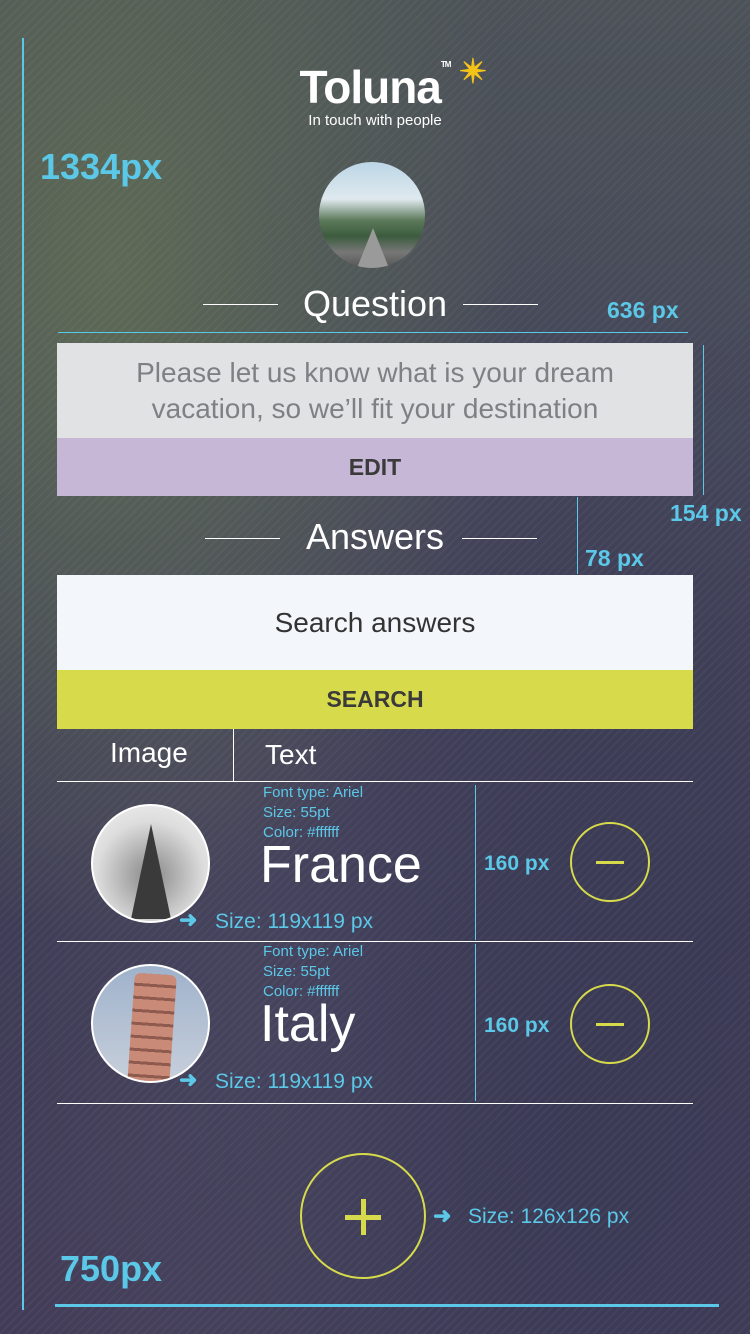 This screenshot has width=750, height=1334. What do you see at coordinates (472, 72) in the screenshot?
I see `star-icon: ✴` at bounding box center [472, 72].